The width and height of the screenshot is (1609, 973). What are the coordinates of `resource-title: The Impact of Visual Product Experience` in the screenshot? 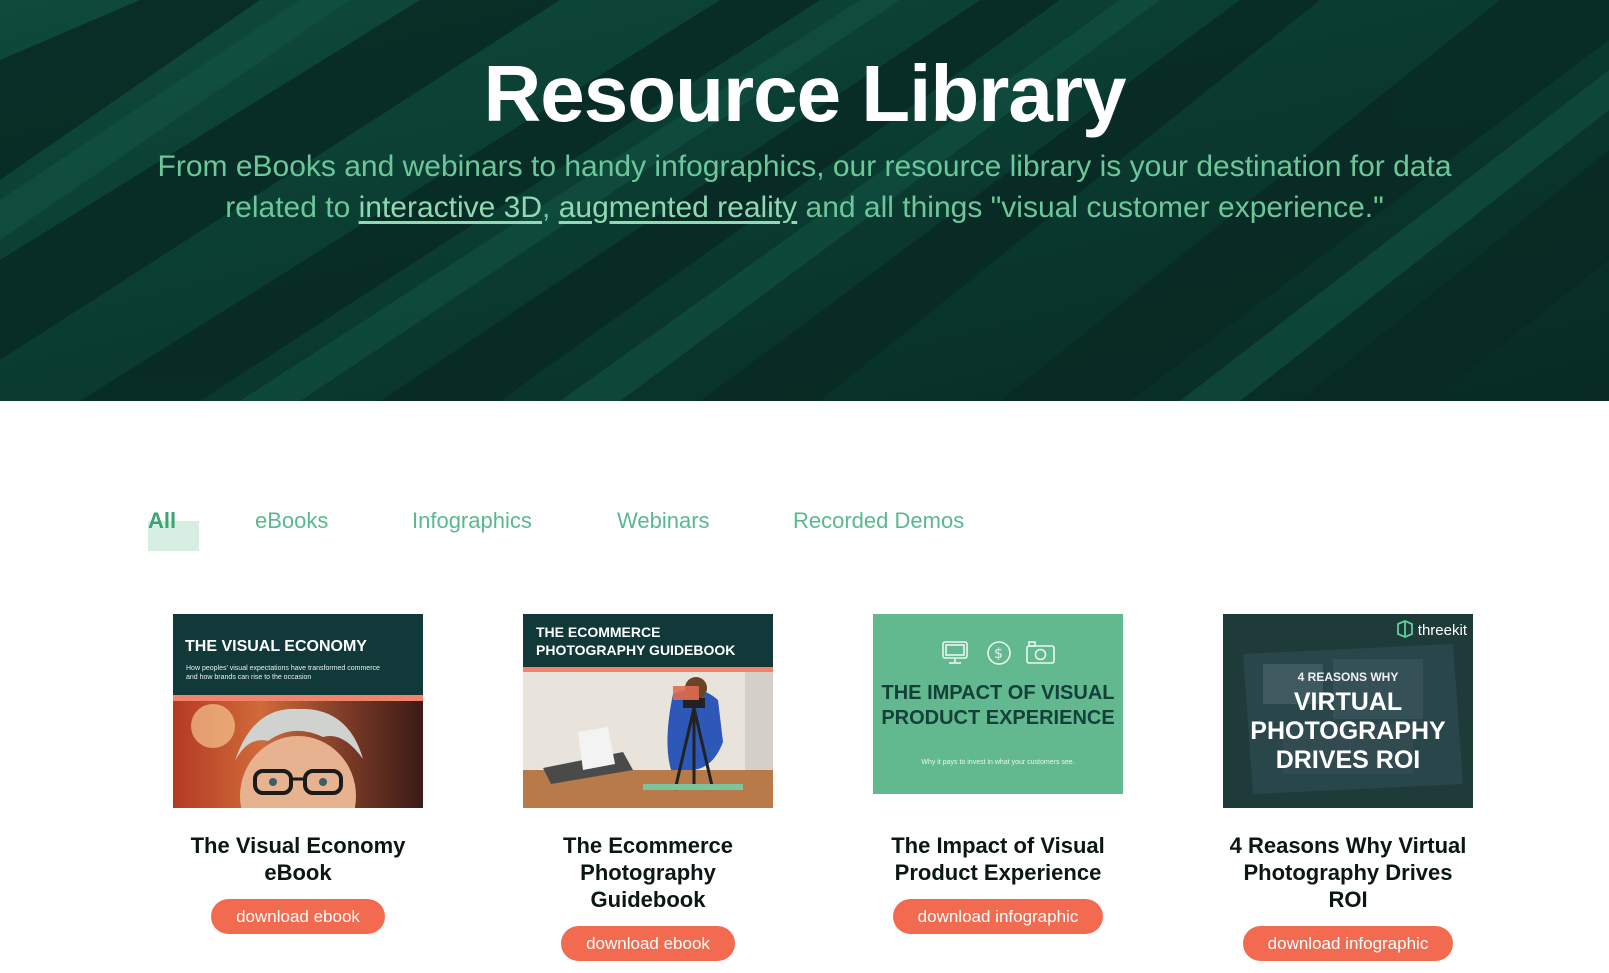 It's located at (998, 859).